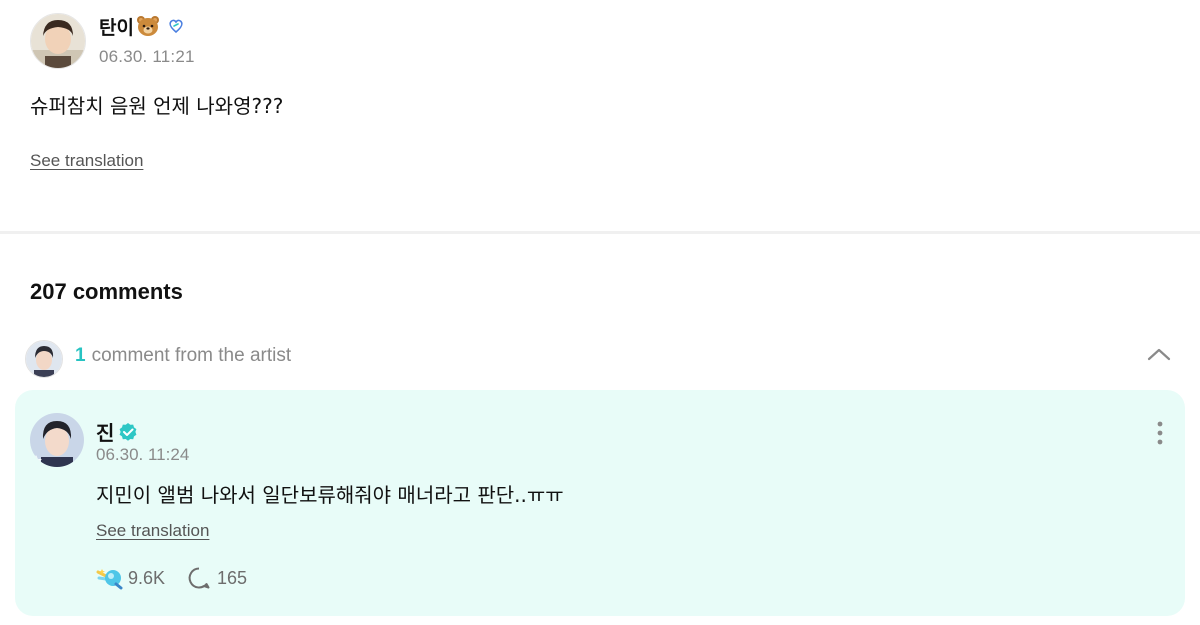 The height and width of the screenshot is (625, 1200). I want to click on post-body-text: 슈퍼참치 음원 언제 나와영???, so click(157, 106).